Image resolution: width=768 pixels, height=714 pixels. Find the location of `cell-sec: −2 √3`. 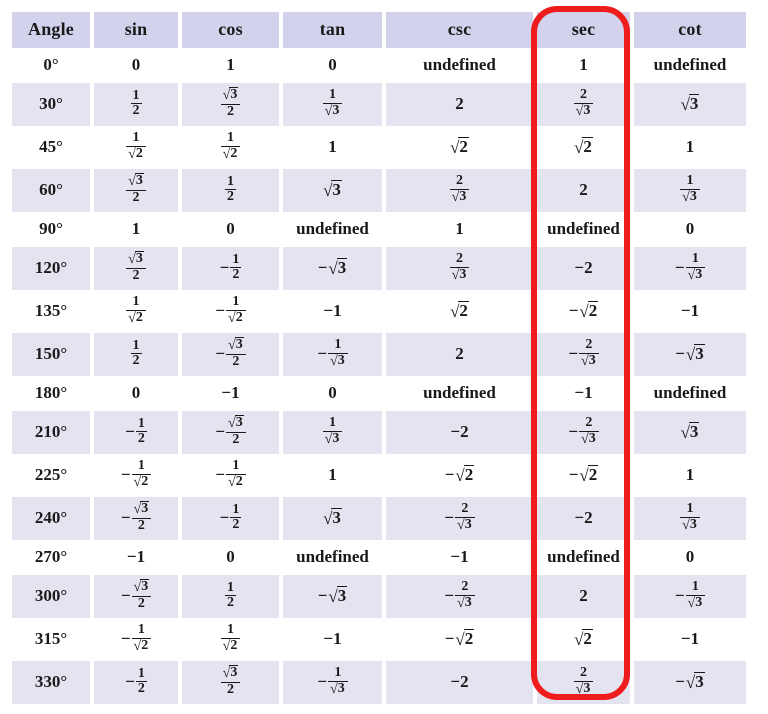

cell-sec: −2 √3 is located at coordinates (583, 354).